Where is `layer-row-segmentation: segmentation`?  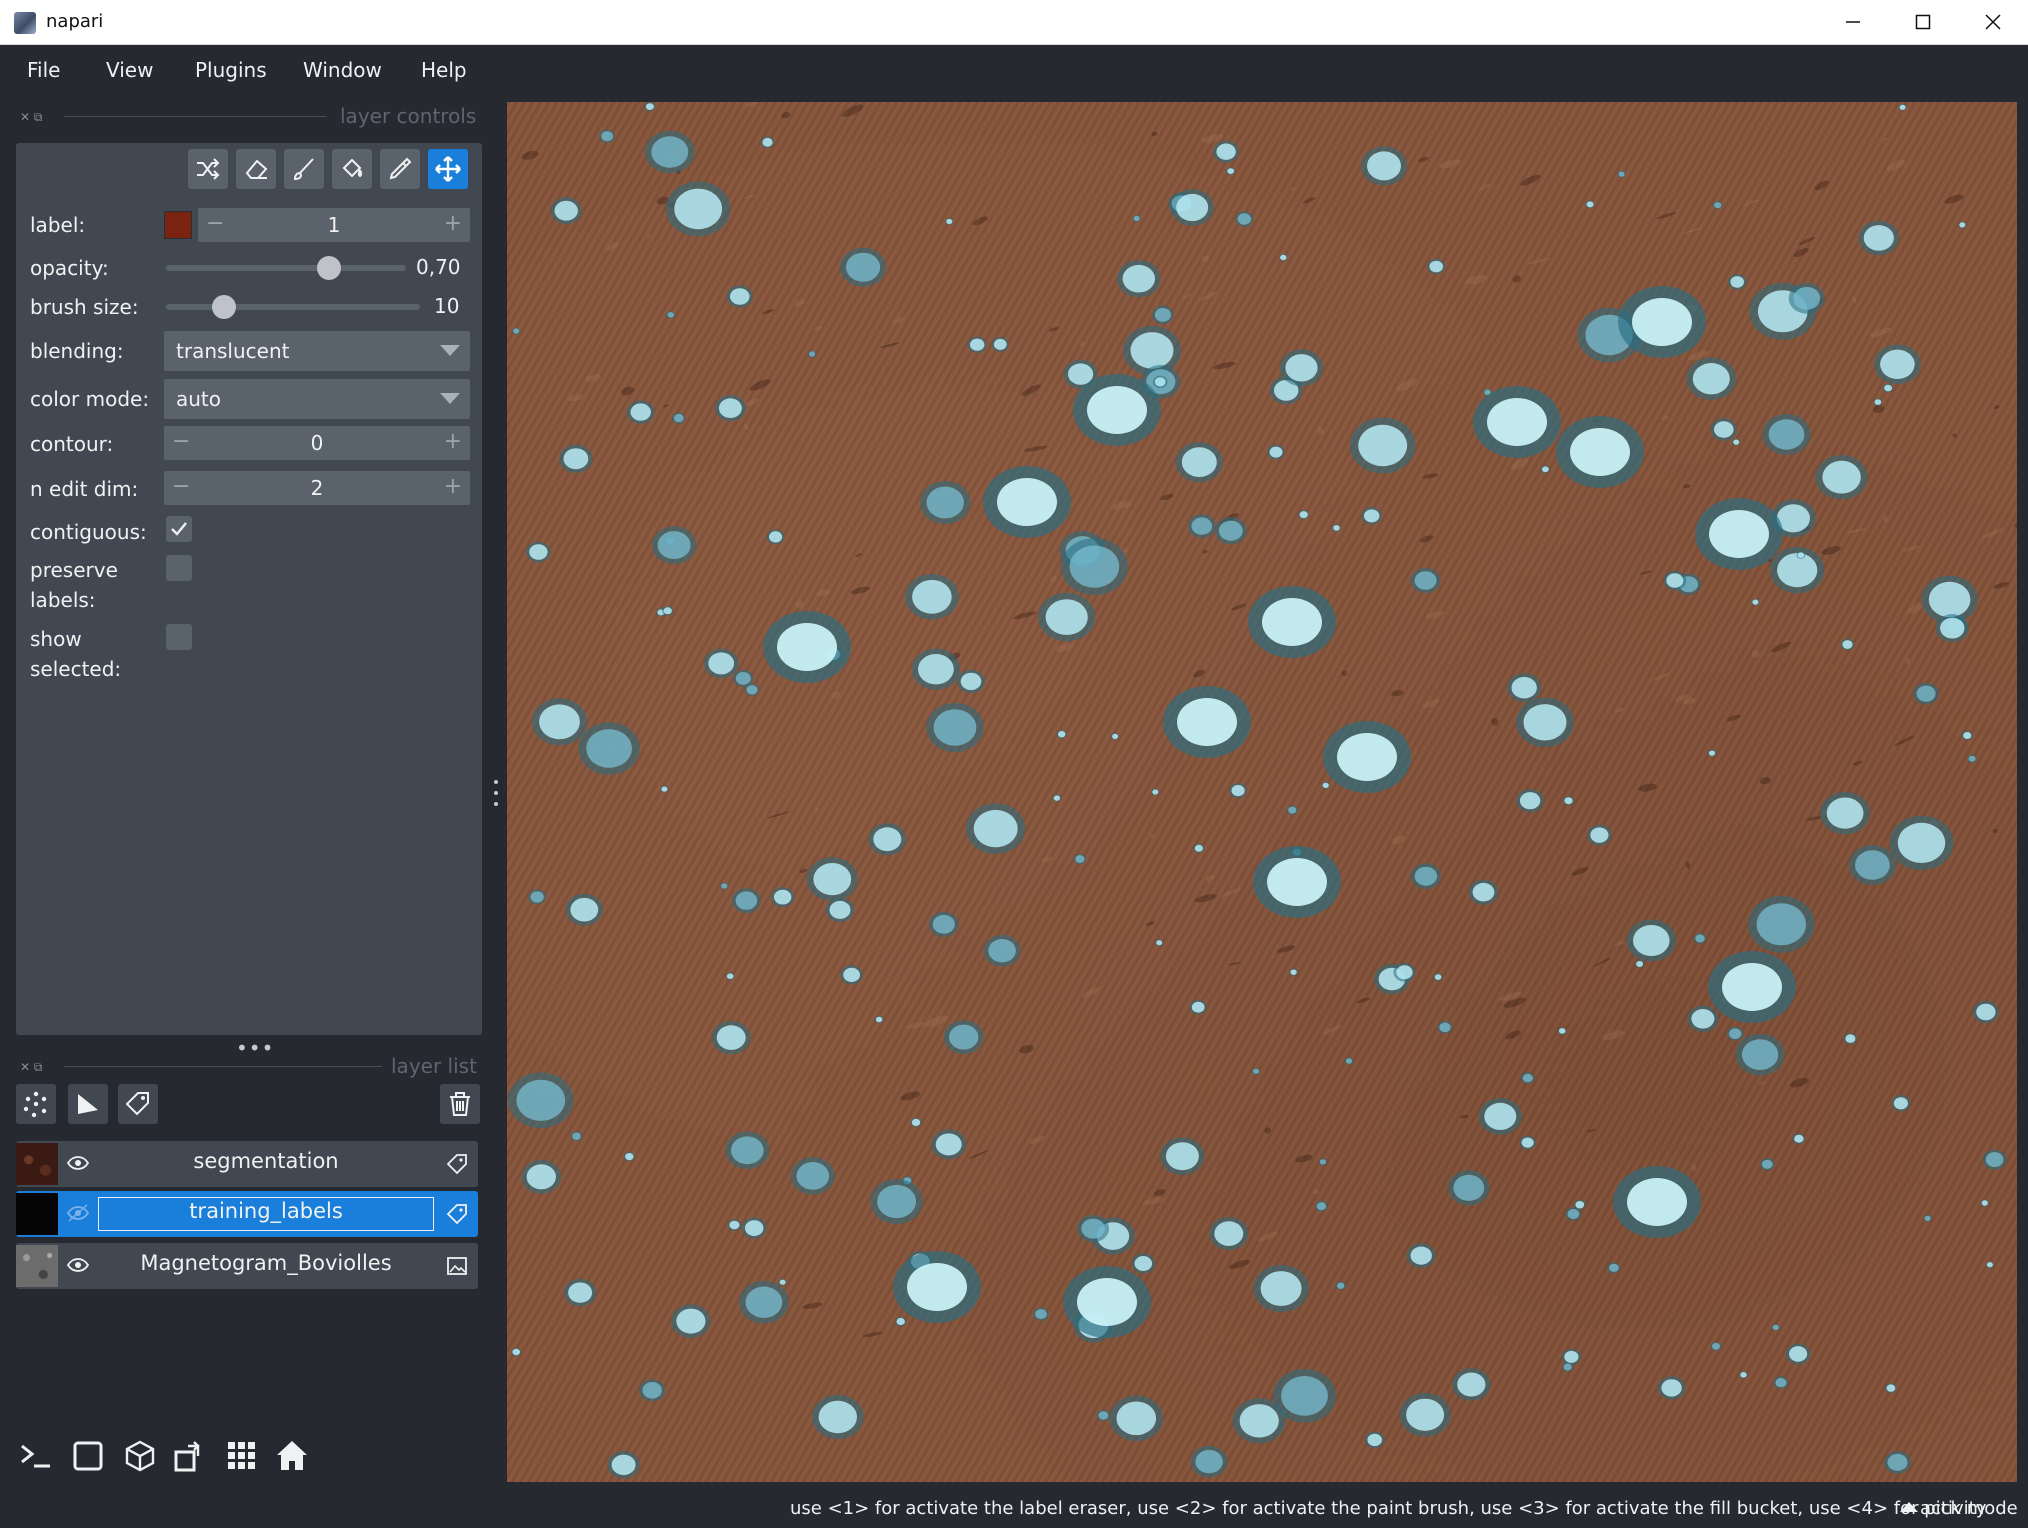
layer-row-segmentation: segmentation is located at coordinates (247, 1164).